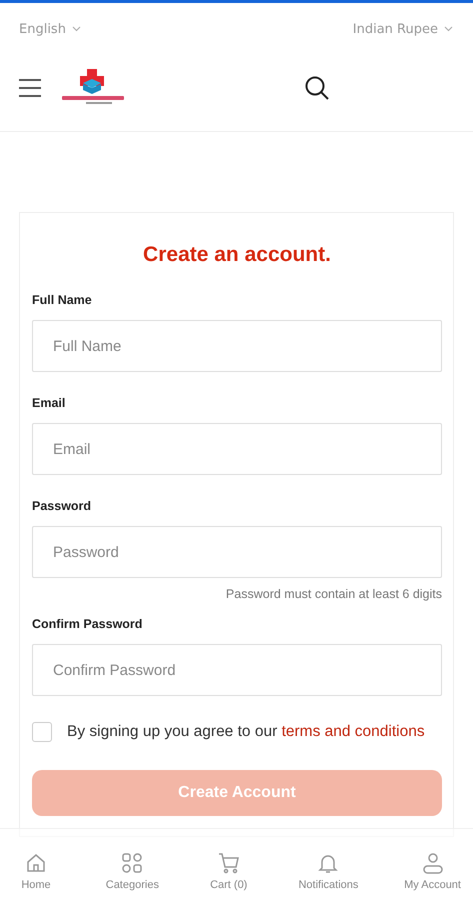 This screenshot has height=900, width=473. What do you see at coordinates (237, 346) in the screenshot?
I see `input-field: Full Name` at bounding box center [237, 346].